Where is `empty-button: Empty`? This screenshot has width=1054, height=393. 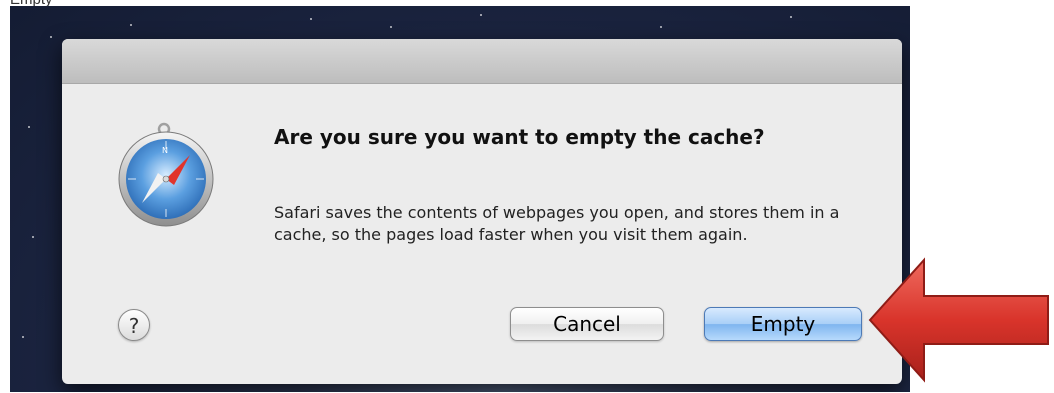
empty-button: Empty is located at coordinates (783, 324).